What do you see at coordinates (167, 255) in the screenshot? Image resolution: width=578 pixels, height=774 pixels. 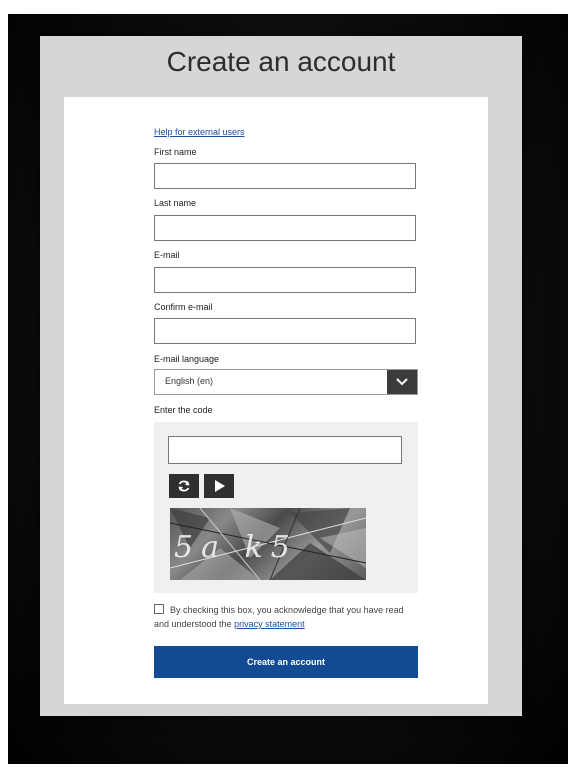 I see `email-label: E-mail` at bounding box center [167, 255].